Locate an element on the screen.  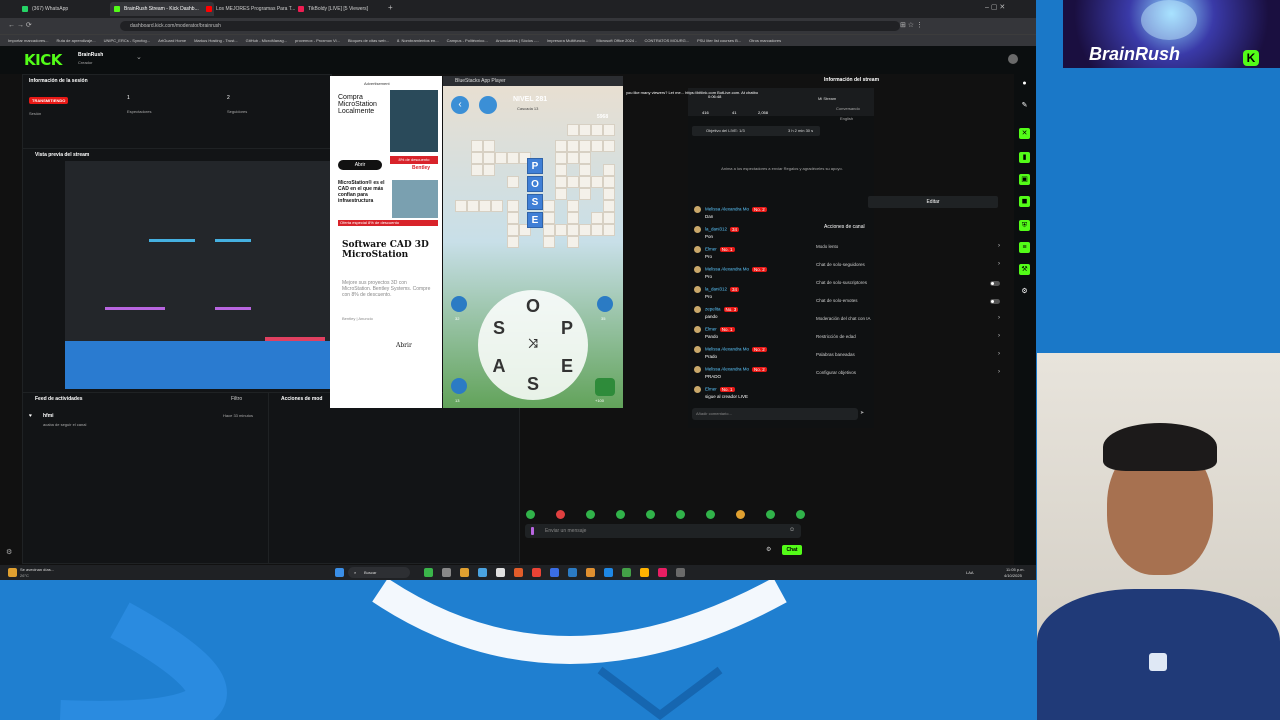
video-reward-icon is located at coordinates (605, 387).